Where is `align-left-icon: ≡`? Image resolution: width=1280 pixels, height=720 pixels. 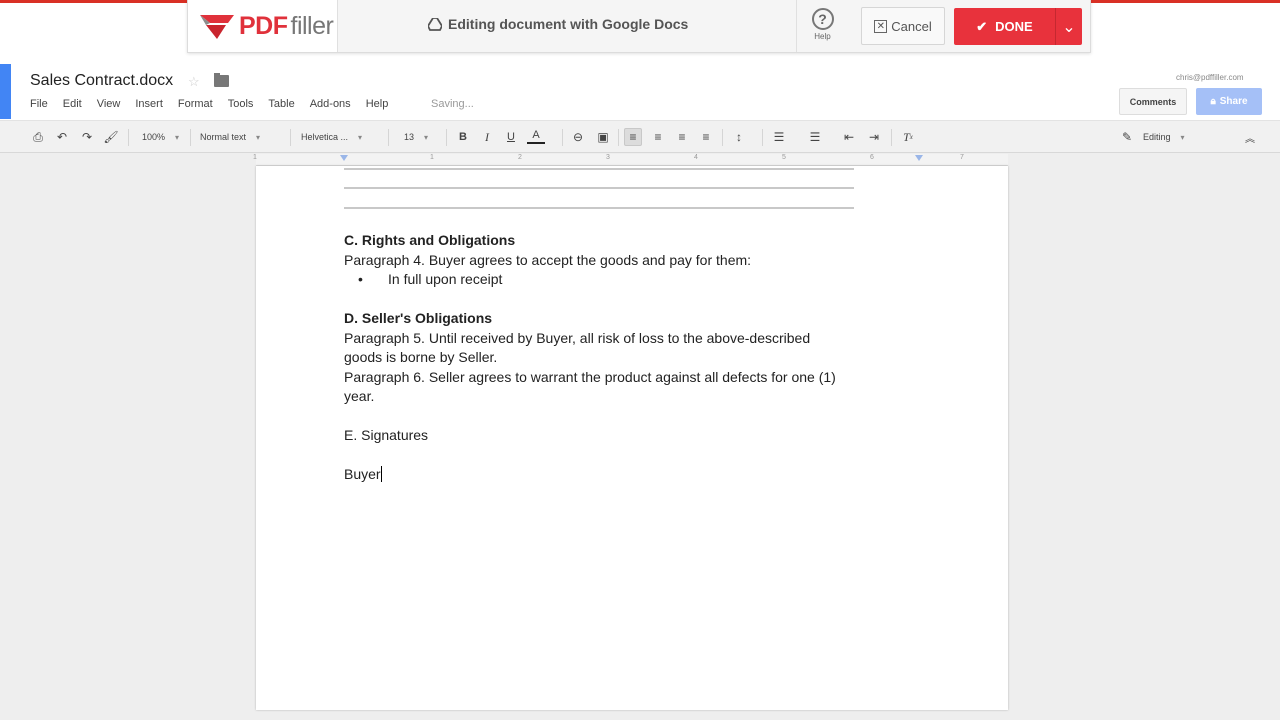
align-left-icon: ≡ is located at coordinates (633, 137).